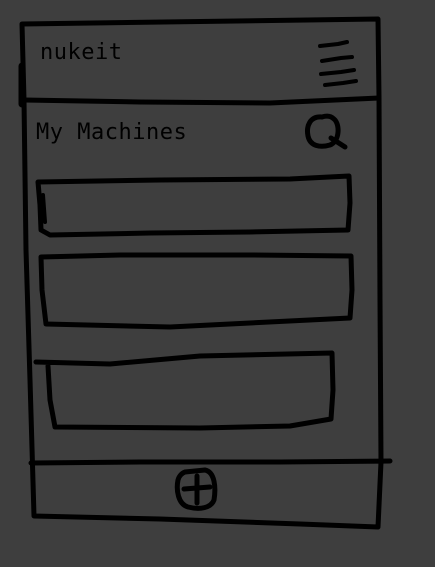  Describe the element at coordinates (81, 52) in the screenshot. I see `app-title: nukeit` at that location.